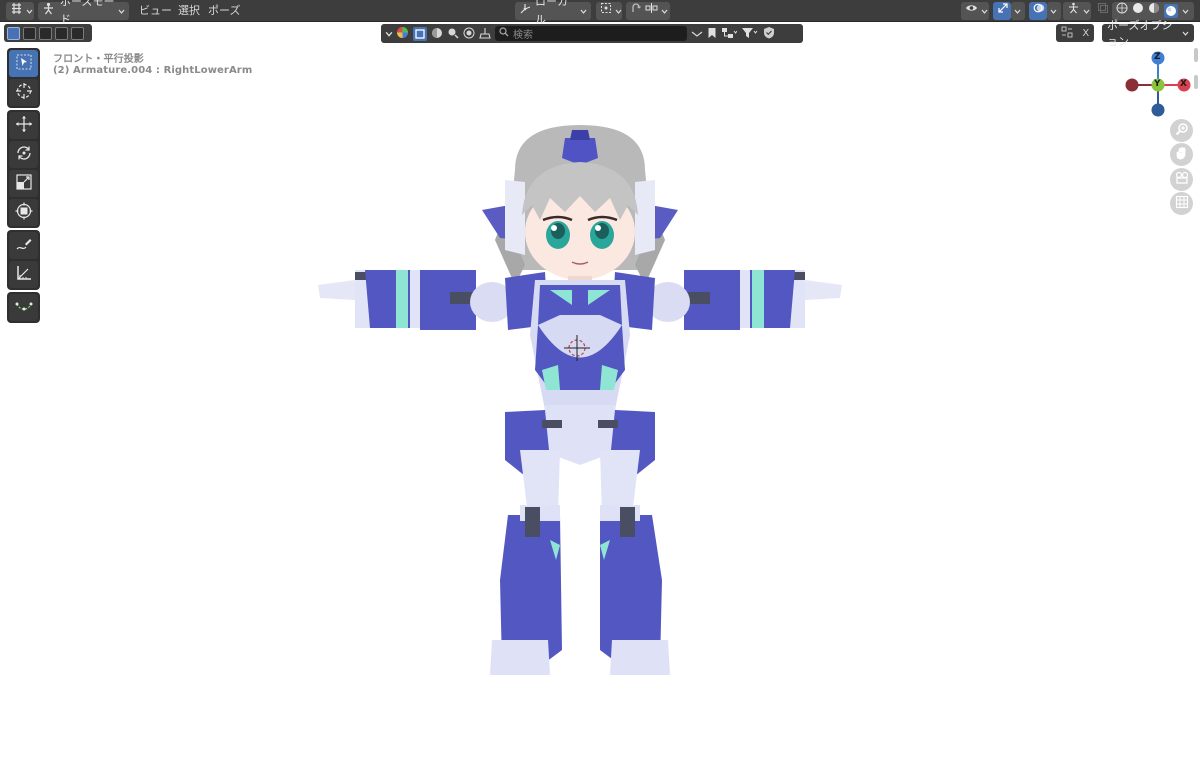 This screenshot has height=772, width=1200. What do you see at coordinates (591, 33) in the screenshot?
I see `search-input: 検索` at bounding box center [591, 33].